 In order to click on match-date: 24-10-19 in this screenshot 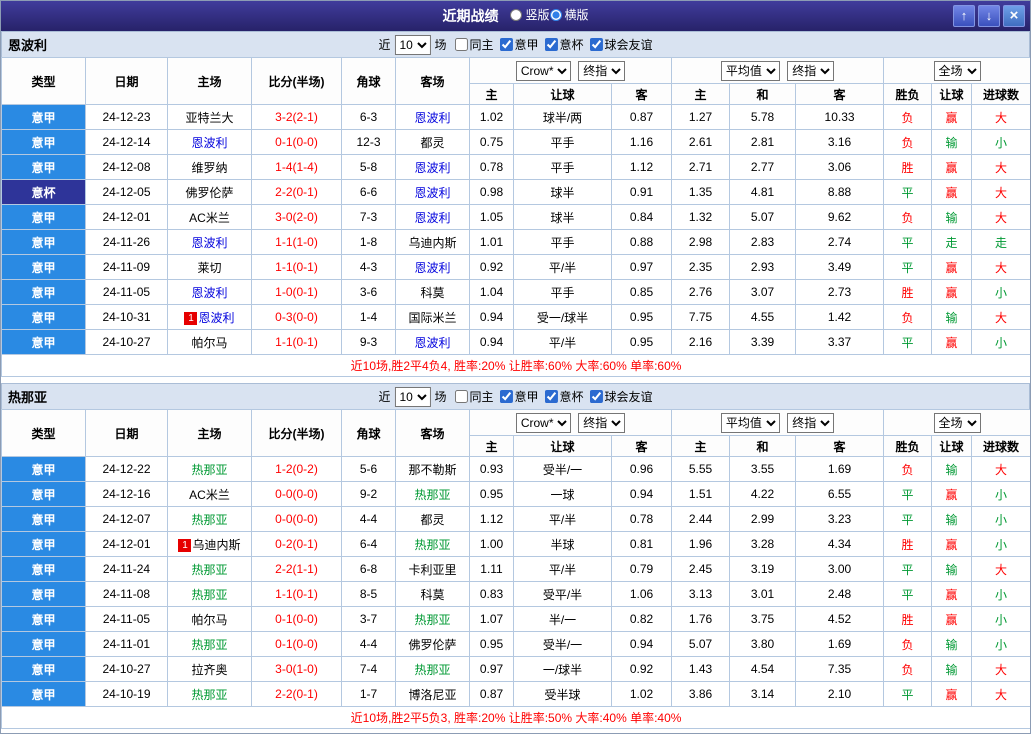, I will do `click(126, 694)`.